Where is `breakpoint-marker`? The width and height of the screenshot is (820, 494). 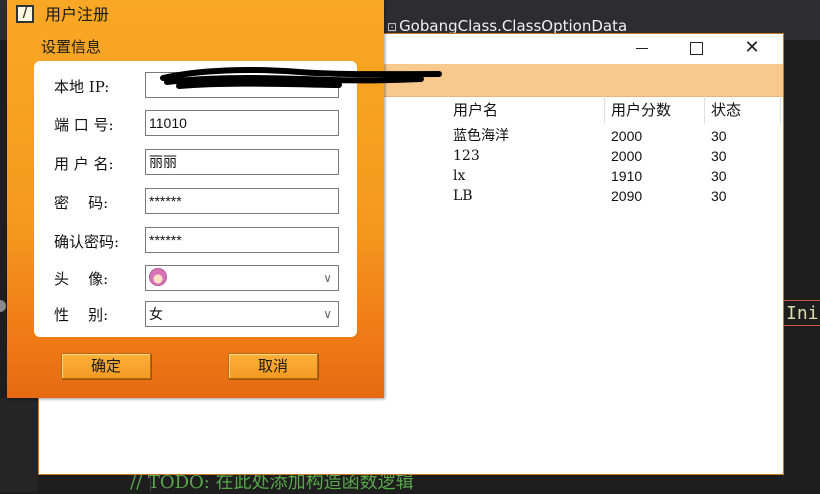
breakpoint-marker is located at coordinates (3, 306).